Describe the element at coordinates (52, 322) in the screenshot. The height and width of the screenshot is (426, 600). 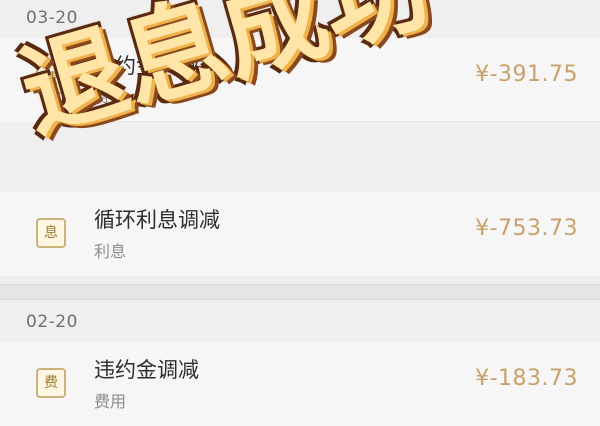
I see `date-header: 02-20` at that location.